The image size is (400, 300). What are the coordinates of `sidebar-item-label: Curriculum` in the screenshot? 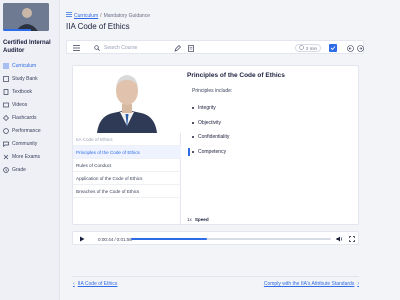 It's located at (24, 66).